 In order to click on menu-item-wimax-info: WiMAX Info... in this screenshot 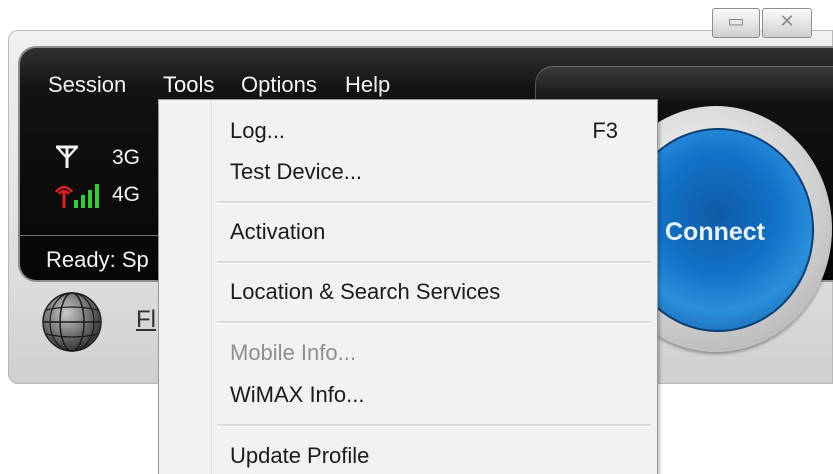, I will do `click(408, 394)`.